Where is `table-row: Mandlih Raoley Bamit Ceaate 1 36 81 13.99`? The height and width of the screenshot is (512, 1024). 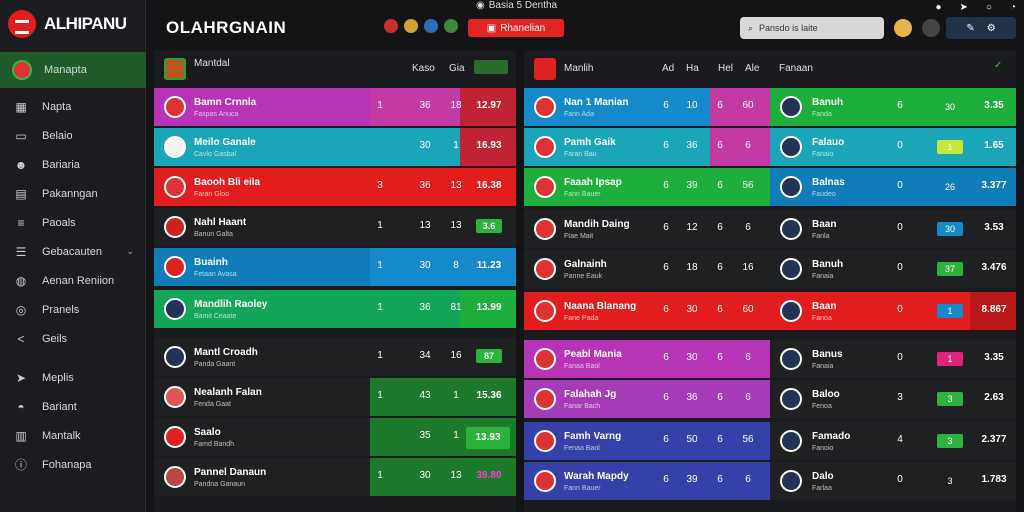 table-row: Mandlih Raoley Bamit Ceaate 1 36 81 13.99 is located at coordinates (335, 309).